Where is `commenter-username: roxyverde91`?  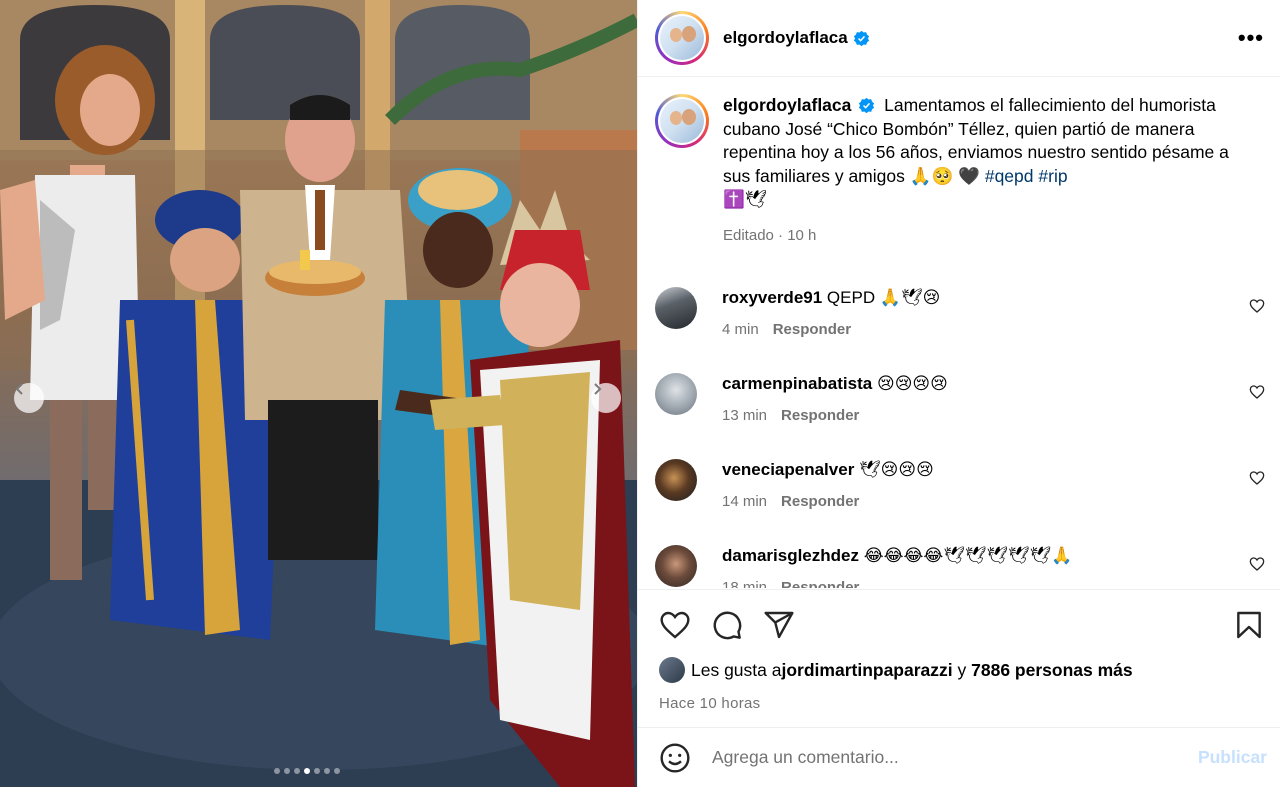 commenter-username: roxyverde91 is located at coordinates (772, 297).